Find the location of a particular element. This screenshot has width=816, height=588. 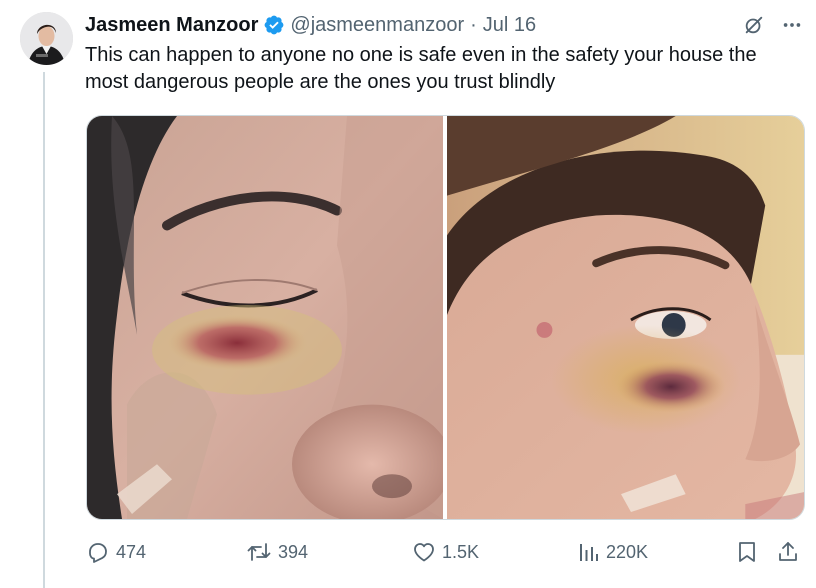

like-count: 1.5K is located at coordinates (461, 551).